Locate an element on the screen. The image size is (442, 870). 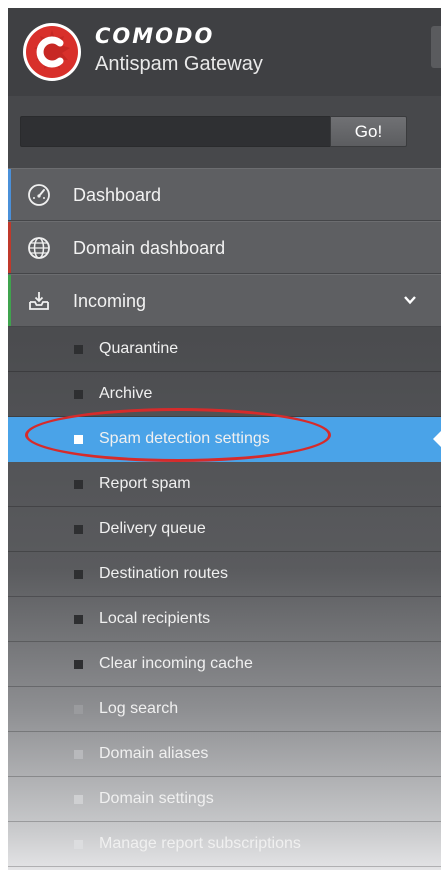
search-input is located at coordinates (175, 131).